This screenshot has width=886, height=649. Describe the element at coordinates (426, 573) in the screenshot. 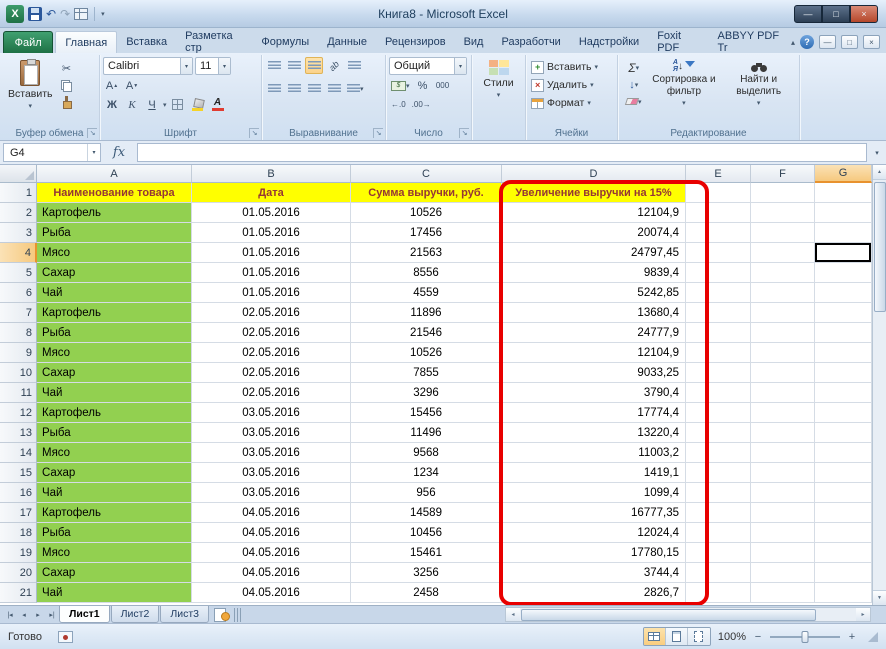

I see `cell-C20: 3256` at that location.